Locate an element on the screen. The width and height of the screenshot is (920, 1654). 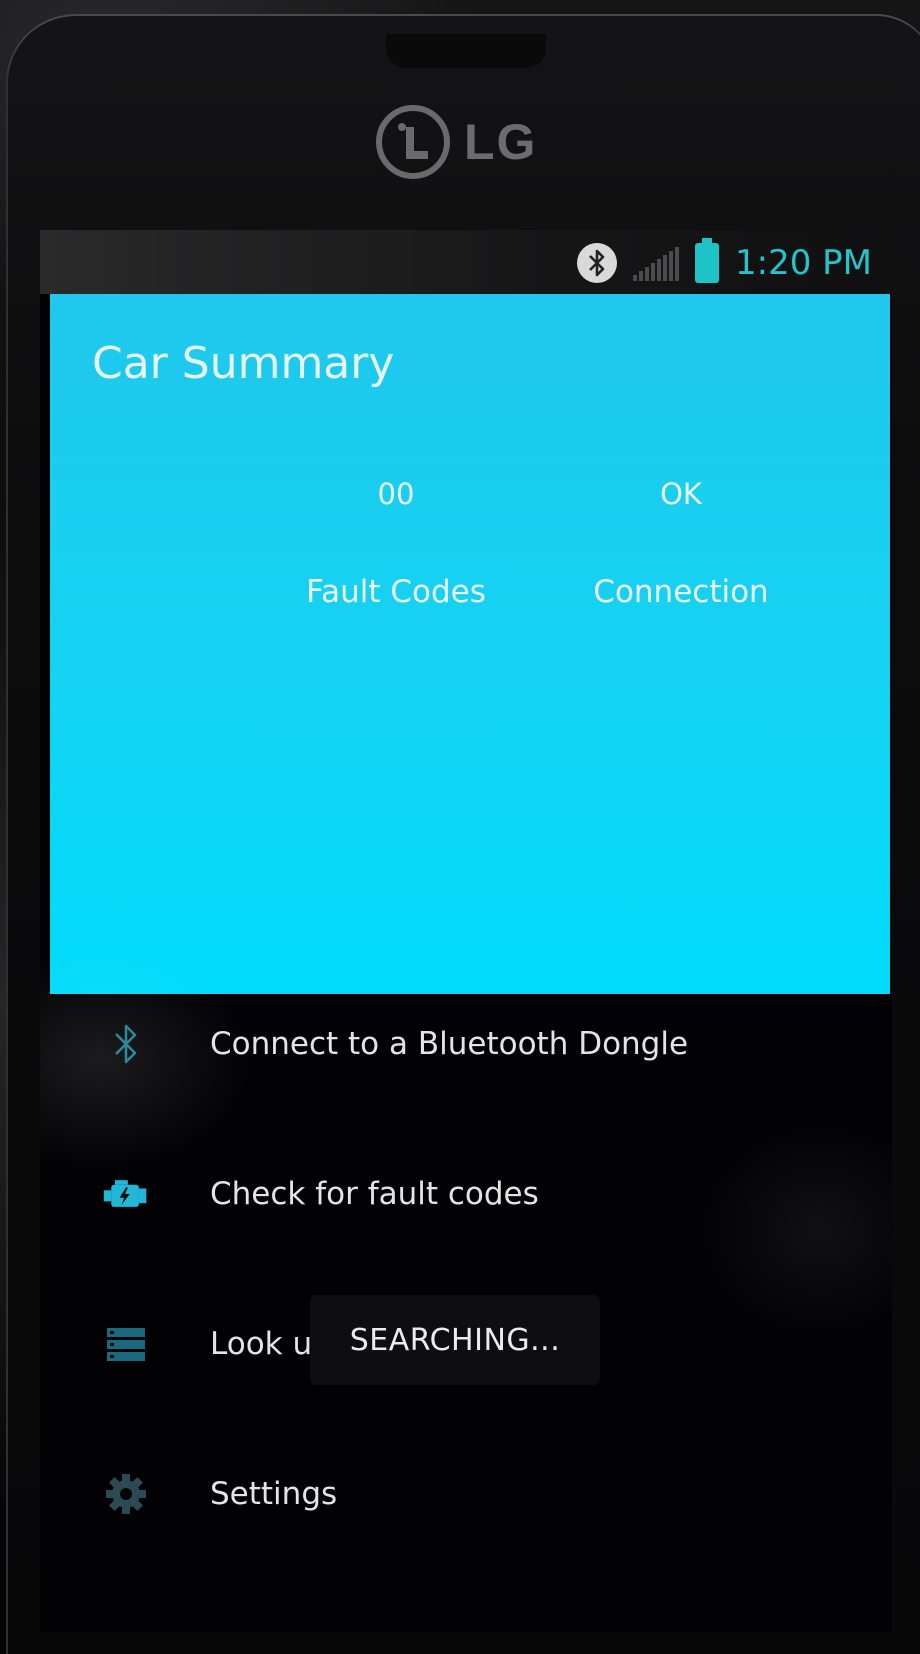
status-bar: 1:20 PM is located at coordinates (466, 262).